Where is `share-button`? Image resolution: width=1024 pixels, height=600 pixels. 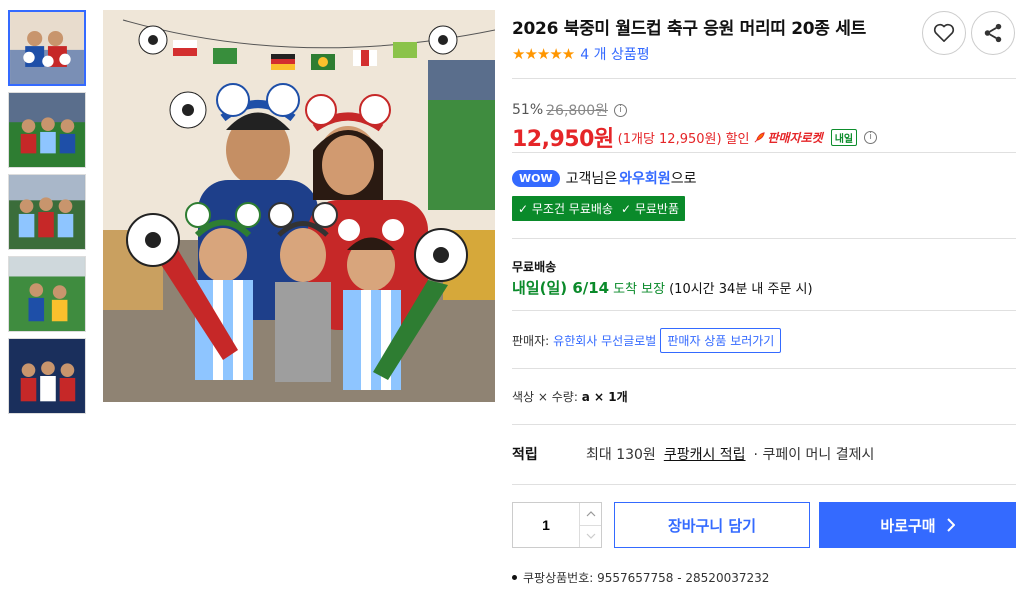 share-button is located at coordinates (993, 33).